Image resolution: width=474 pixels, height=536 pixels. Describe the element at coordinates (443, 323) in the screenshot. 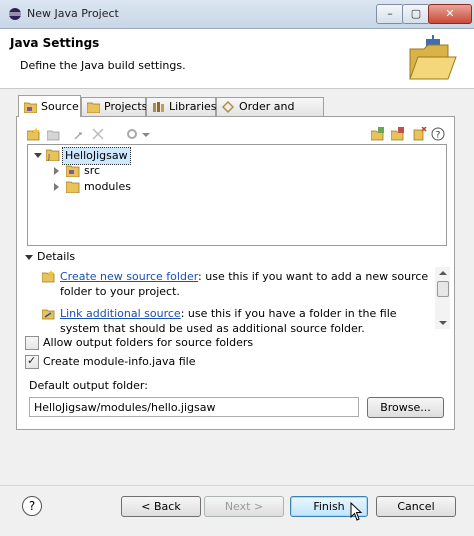

I see `scroll-down-icon` at that location.